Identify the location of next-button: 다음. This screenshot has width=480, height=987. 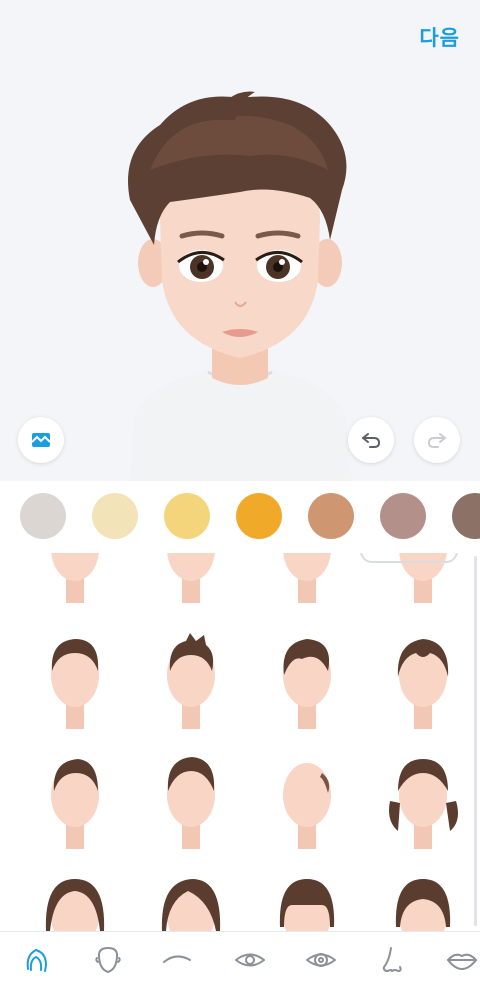
(439, 37).